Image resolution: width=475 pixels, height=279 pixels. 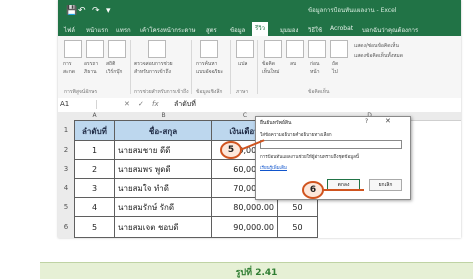 I want to click on show-hide-comment-button: แสดง/ซ่อนข้อคิดเห็น, so click(x=376, y=46).